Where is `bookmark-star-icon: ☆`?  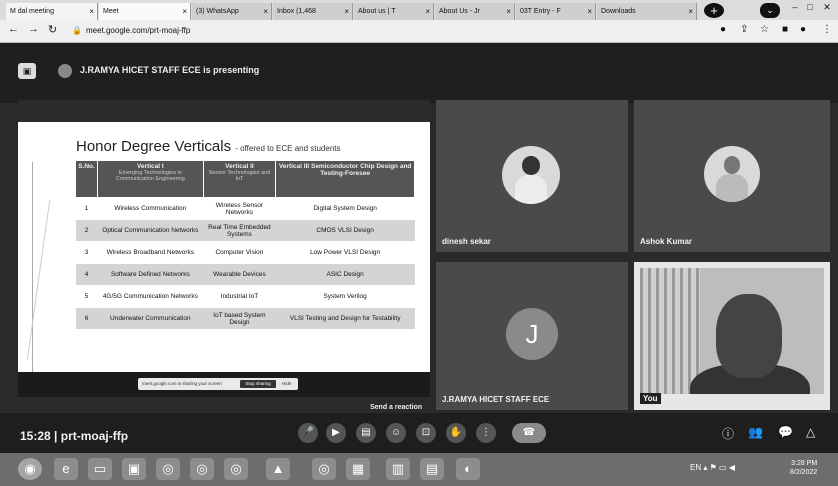 bookmark-star-icon: ☆ is located at coordinates (764, 29).